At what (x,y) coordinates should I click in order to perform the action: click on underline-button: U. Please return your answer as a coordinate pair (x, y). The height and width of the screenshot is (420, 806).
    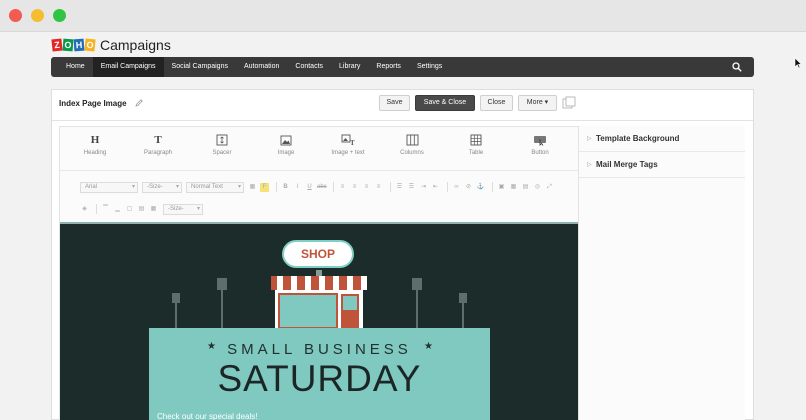
    Looking at the image, I should click on (309, 187).